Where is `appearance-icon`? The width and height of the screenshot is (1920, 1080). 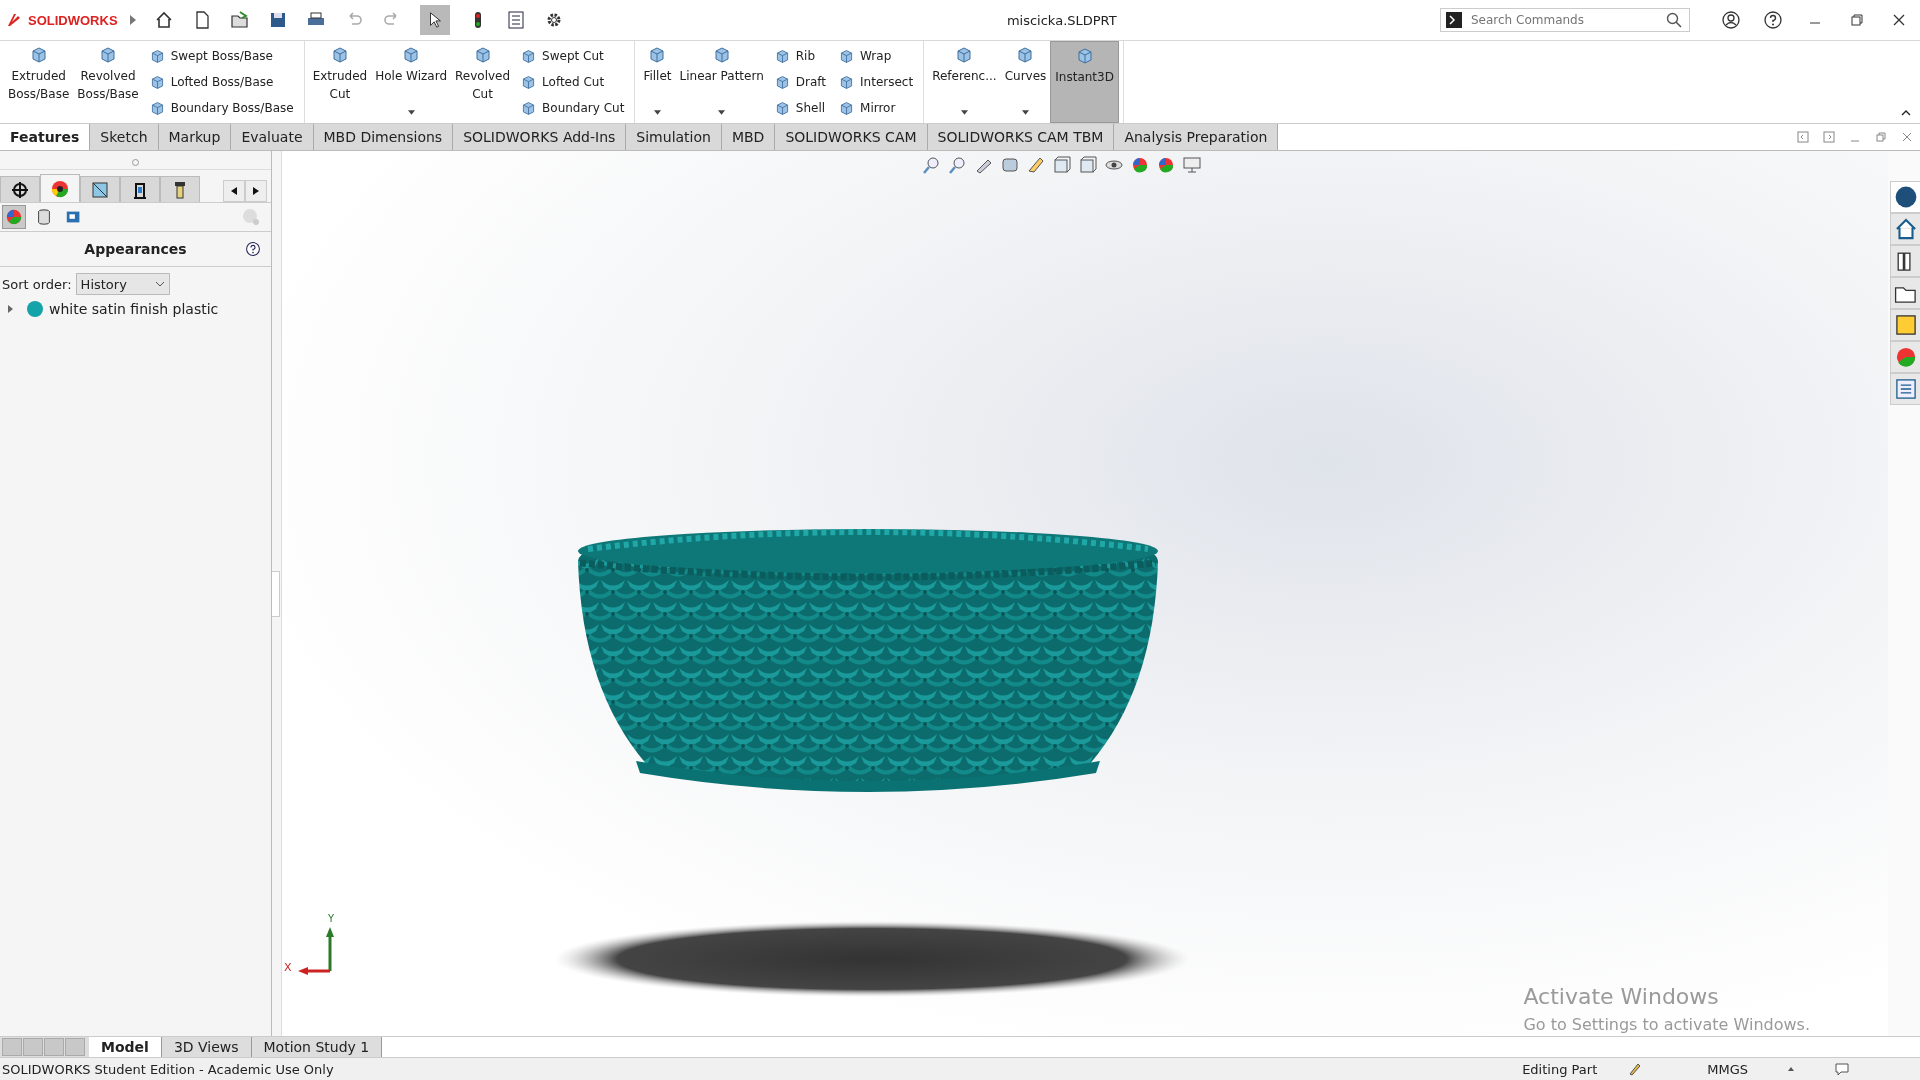
appearance-icon is located at coordinates (1905, 357).